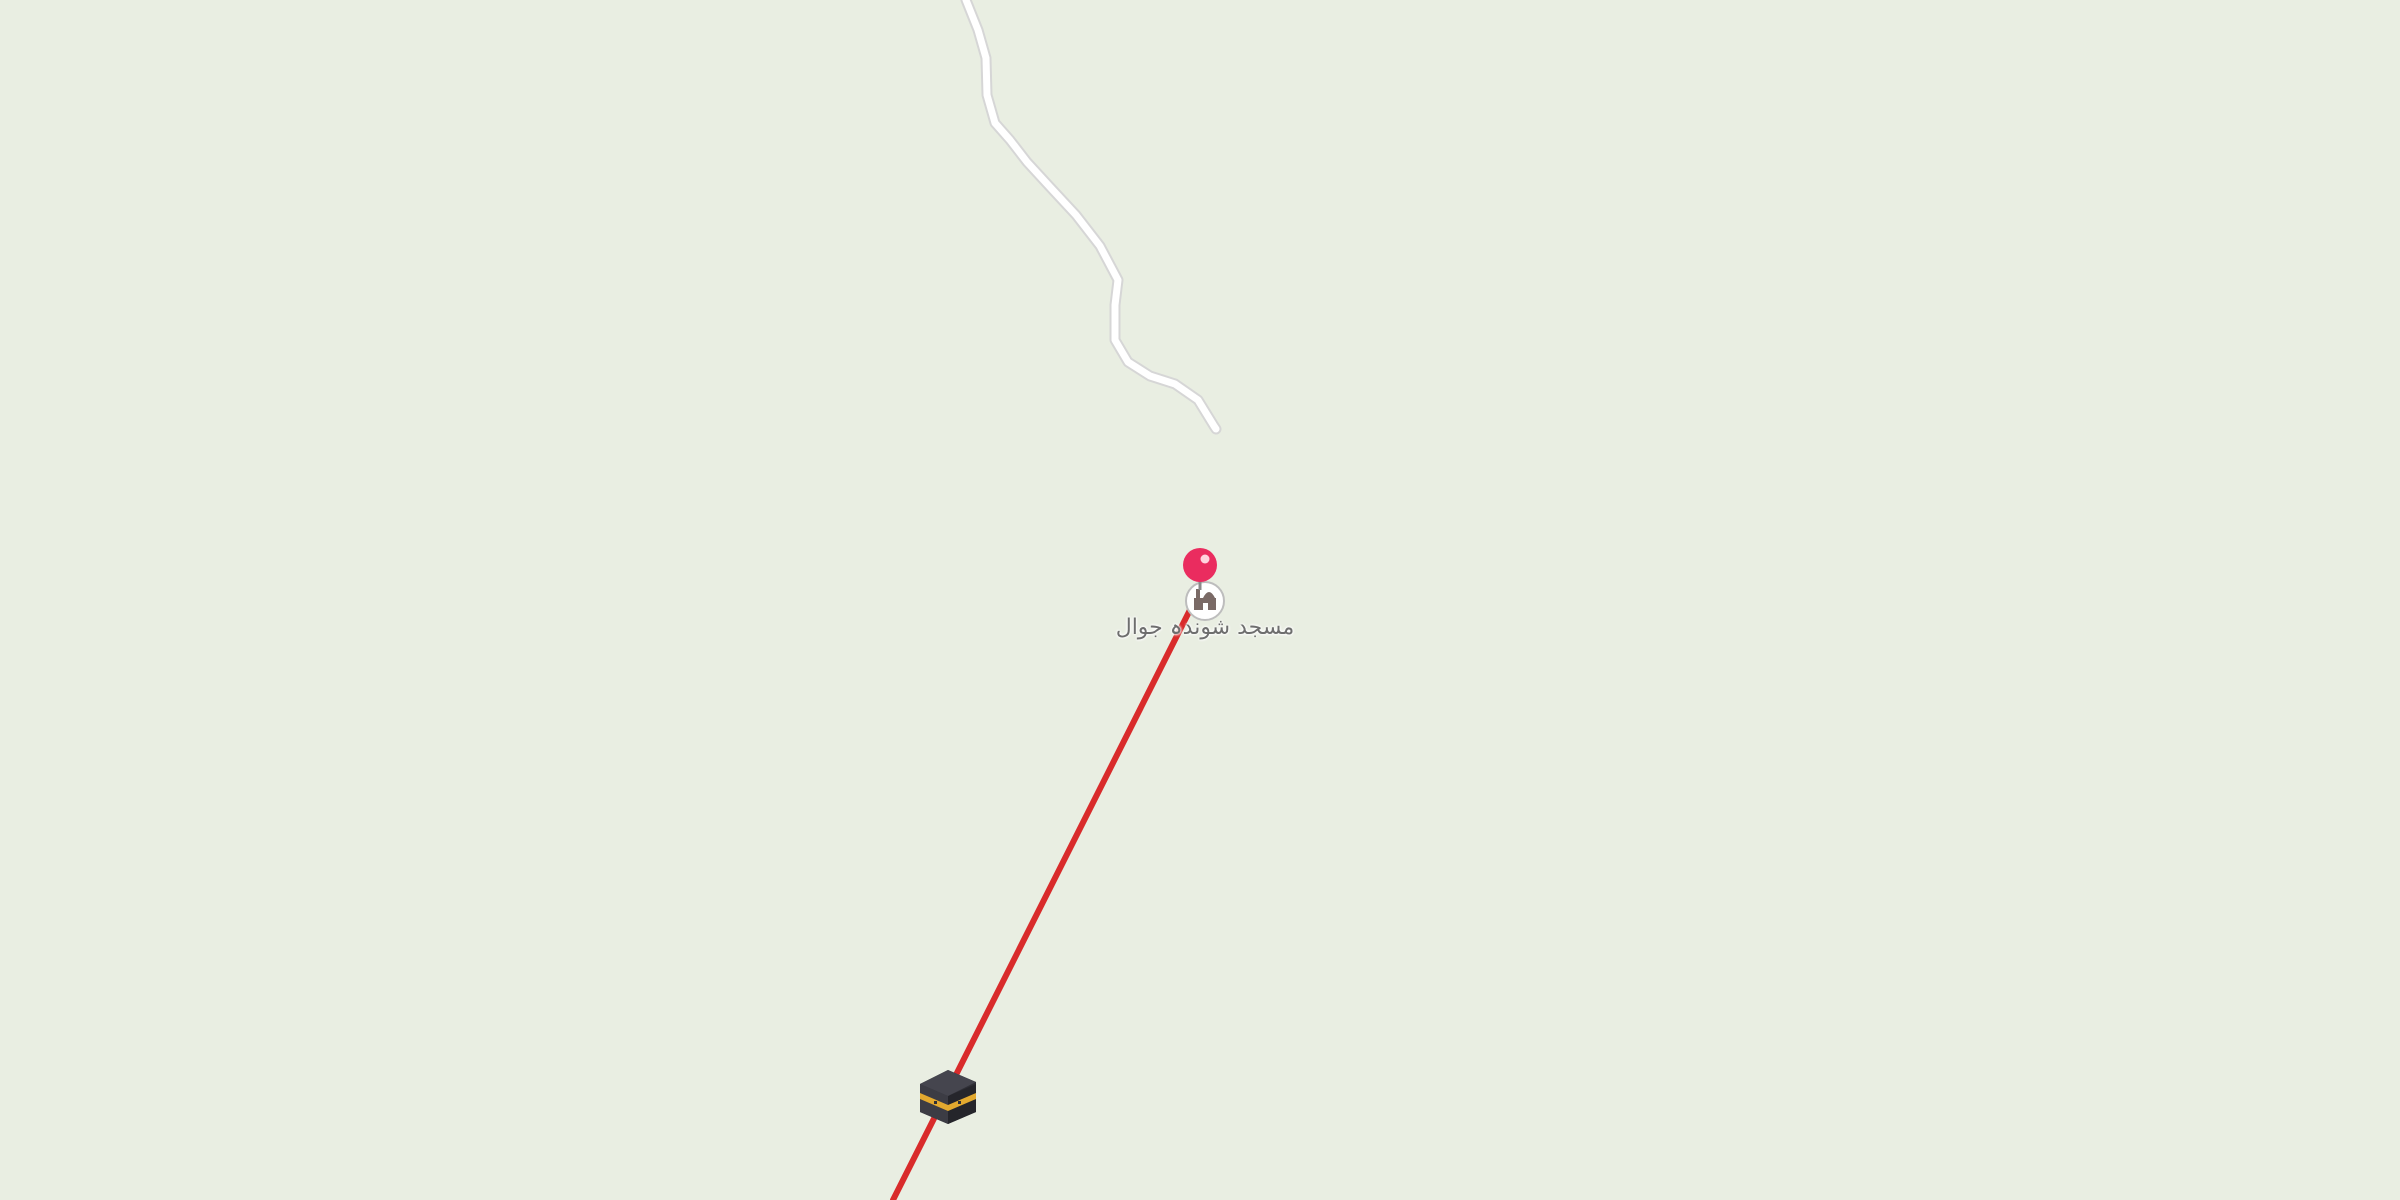 The width and height of the screenshot is (2400, 1200). Describe the element at coordinates (1205, 627) in the screenshot. I see `mosque-label: مسجد شوندہ جوال` at that location.